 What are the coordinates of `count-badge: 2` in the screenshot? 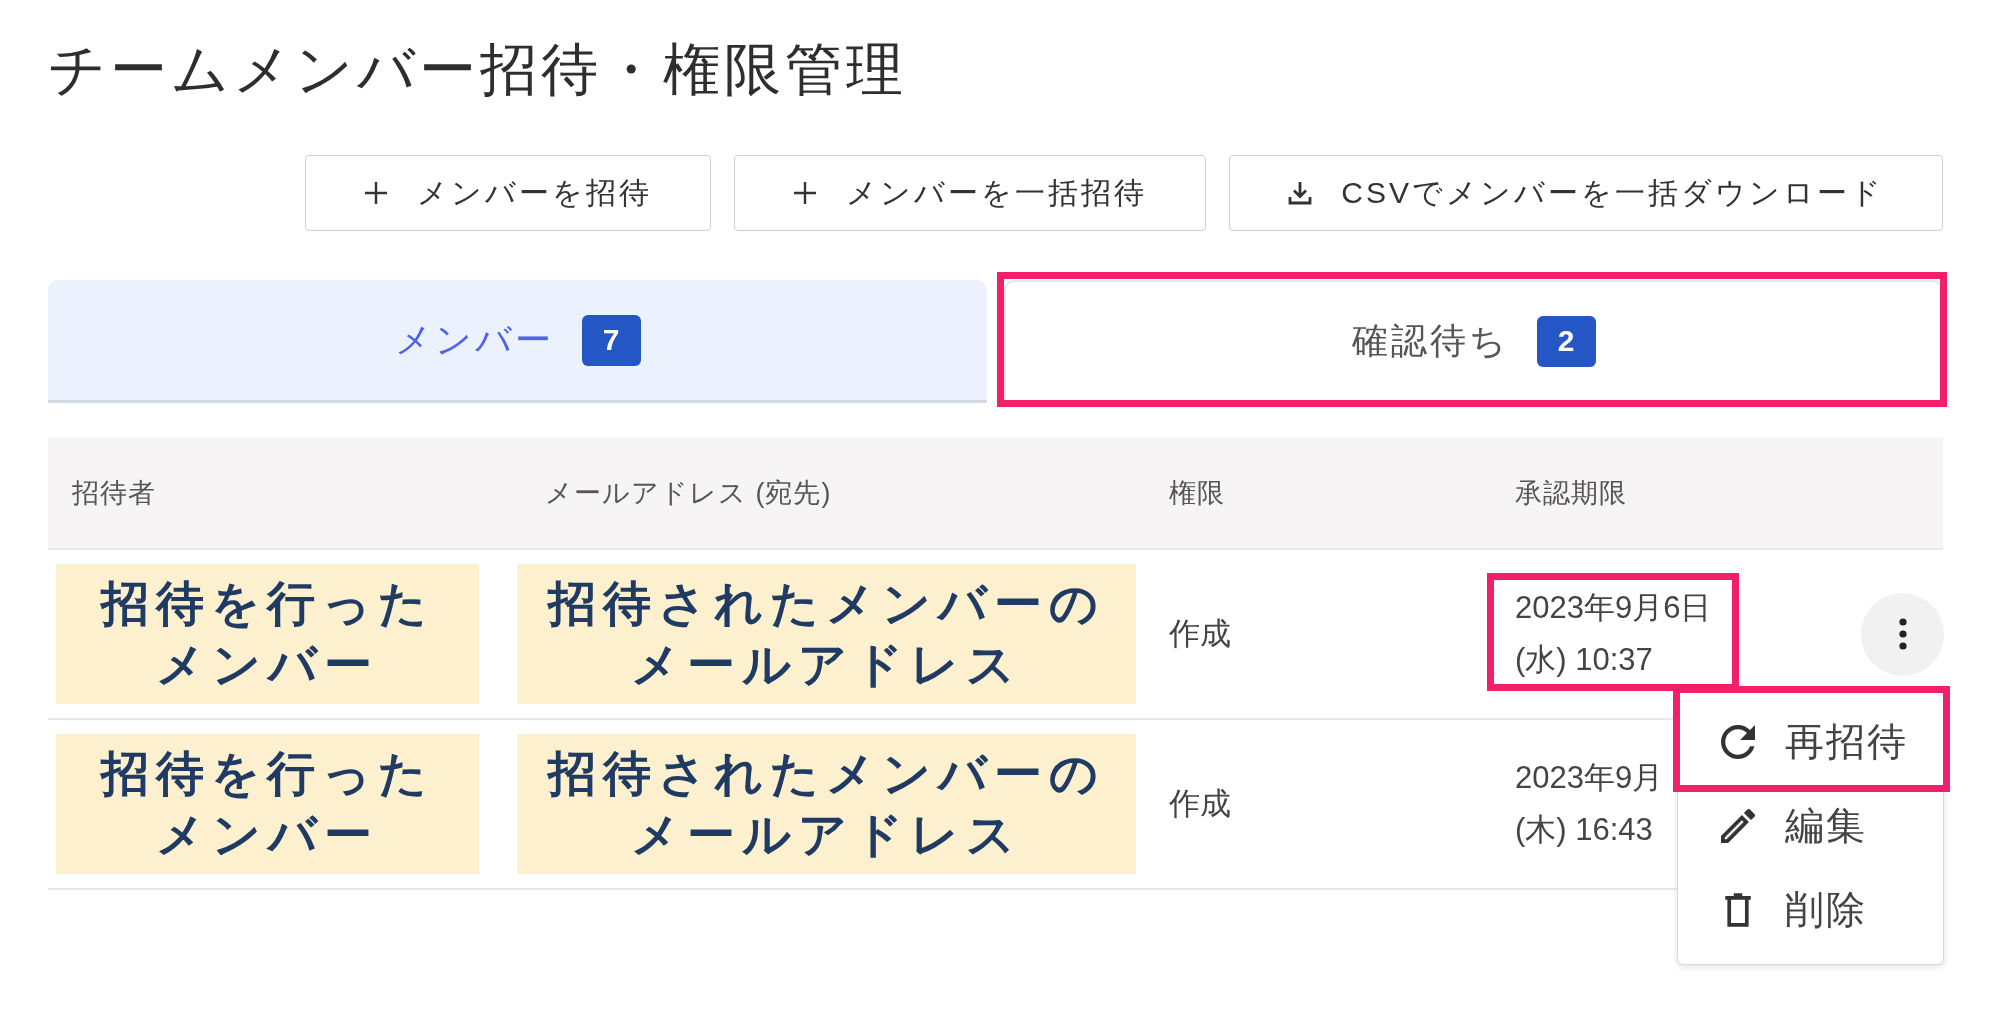 It's located at (1566, 341).